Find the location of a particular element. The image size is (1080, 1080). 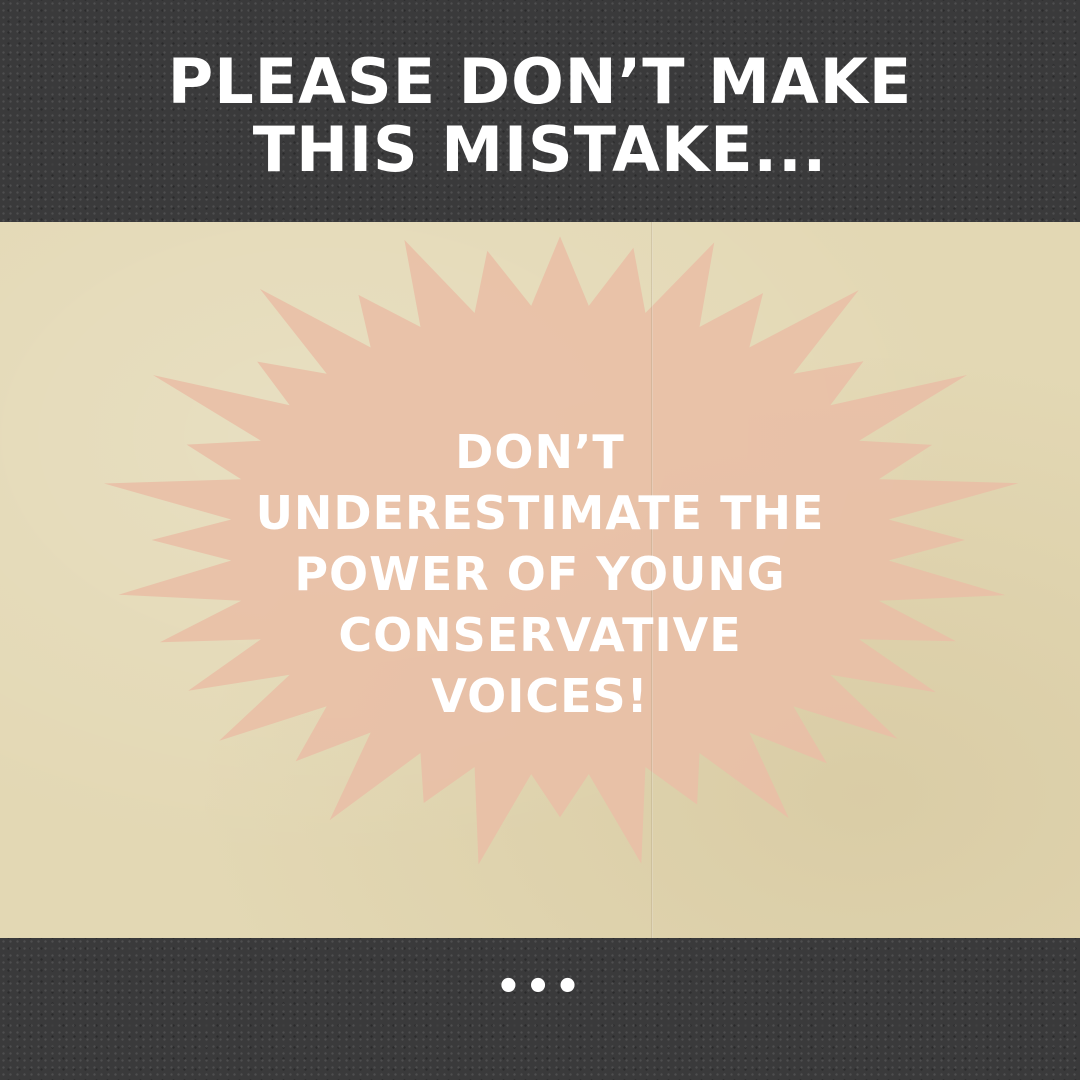

ellipsis-dots: ••• is located at coordinates (540, 987).